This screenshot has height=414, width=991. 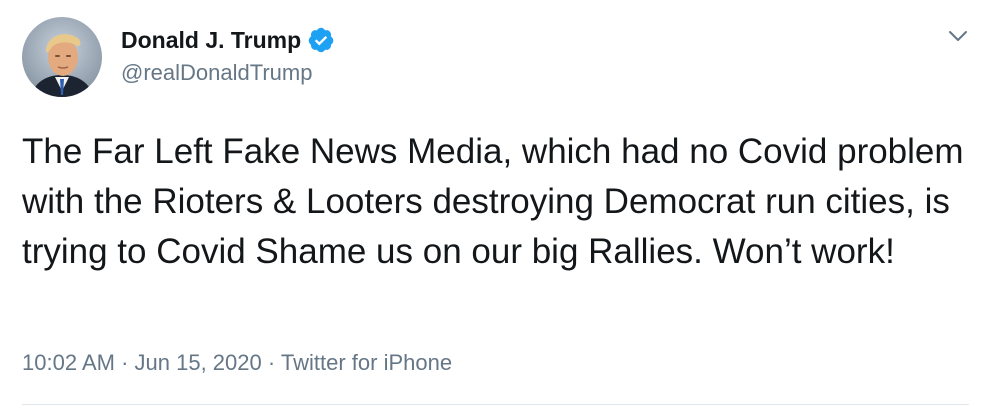 I want to click on profile-photo-image, so click(x=62, y=57).